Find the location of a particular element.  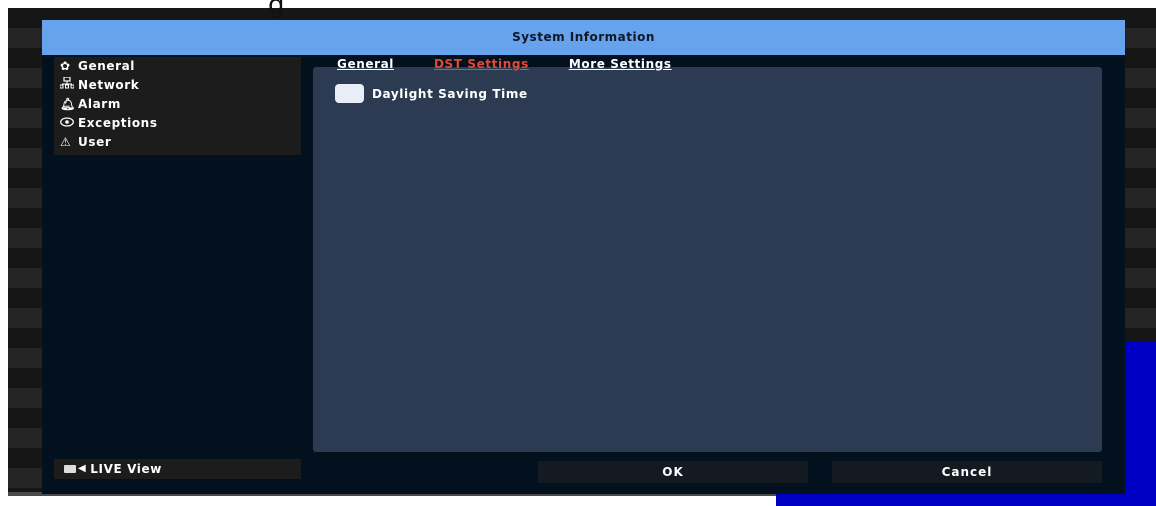

bell-icon: 🔔︎ is located at coordinates (68, 104).